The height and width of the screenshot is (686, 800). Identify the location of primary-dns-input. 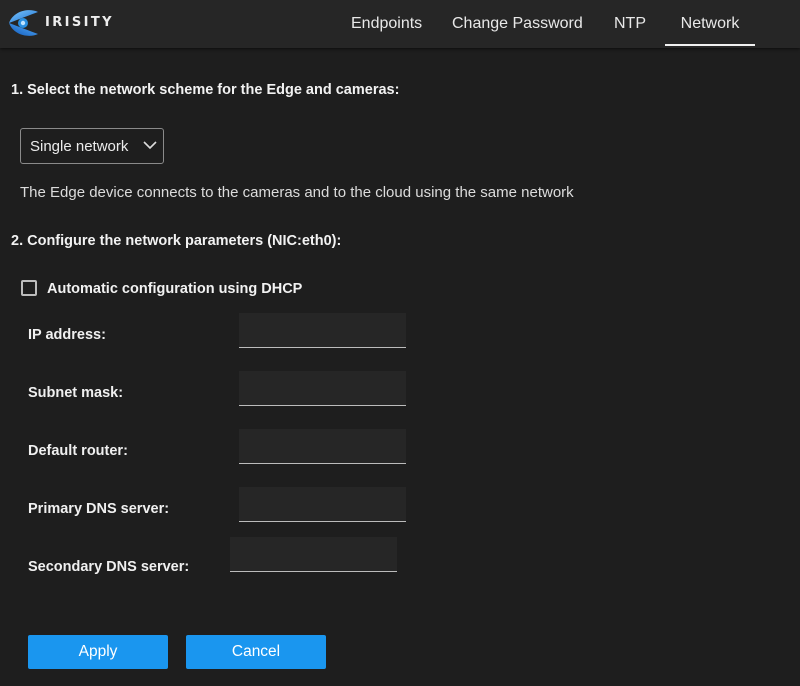
(322, 504).